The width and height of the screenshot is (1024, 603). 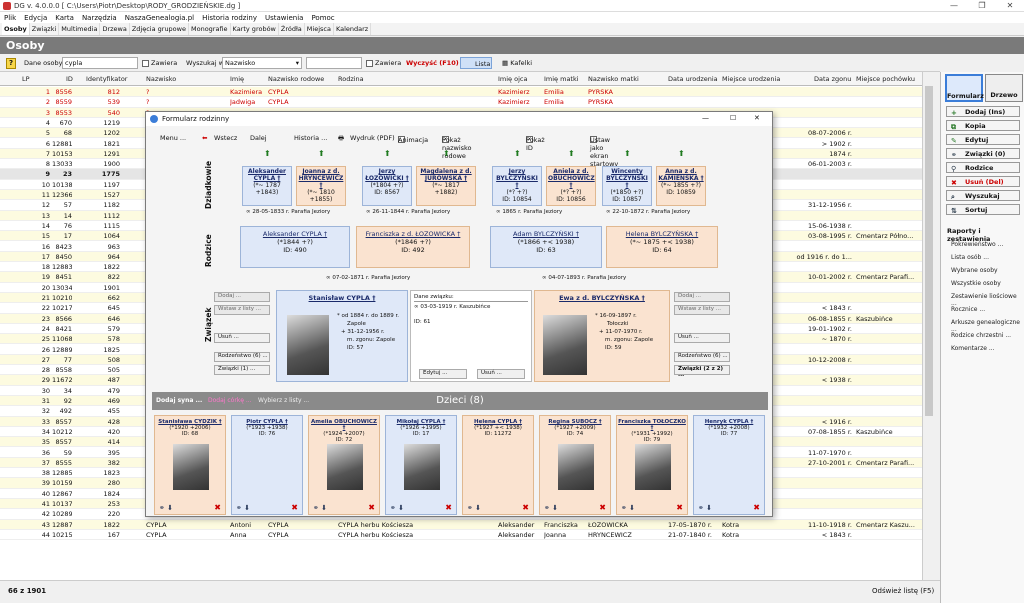 I want to click on col-lp: LP, so click(x=26, y=79).